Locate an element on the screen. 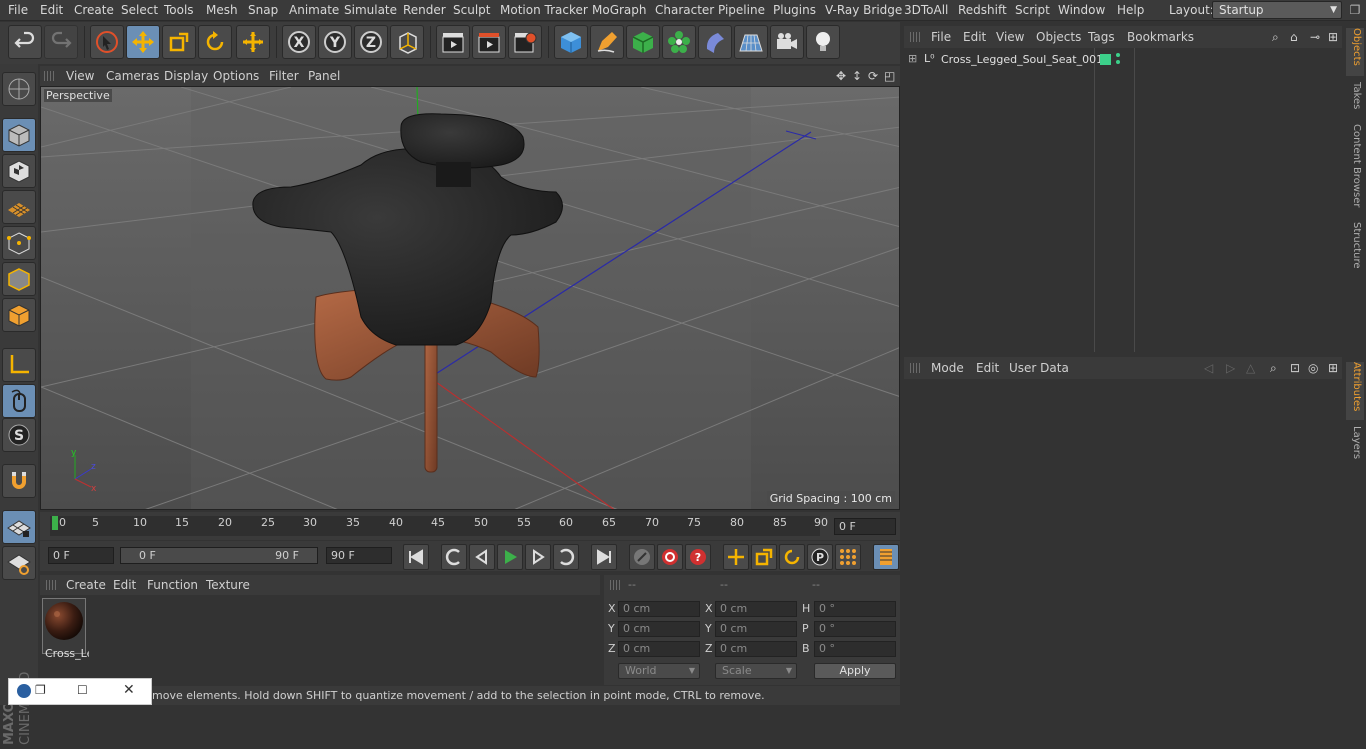 The height and width of the screenshot is (749, 1366). tab-takes: Takes is located at coordinates (1355, 102).